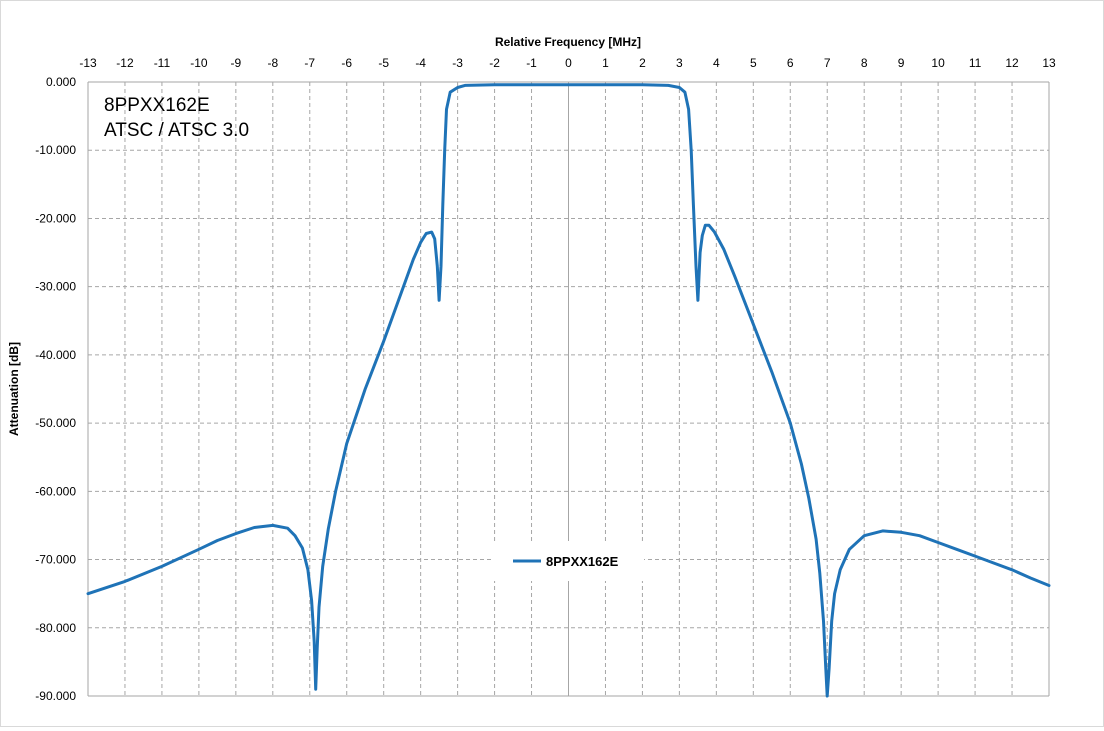 The height and width of the screenshot is (731, 1104). Describe the element at coordinates (975, 63) in the screenshot. I see `x-tick-label: 11` at that location.